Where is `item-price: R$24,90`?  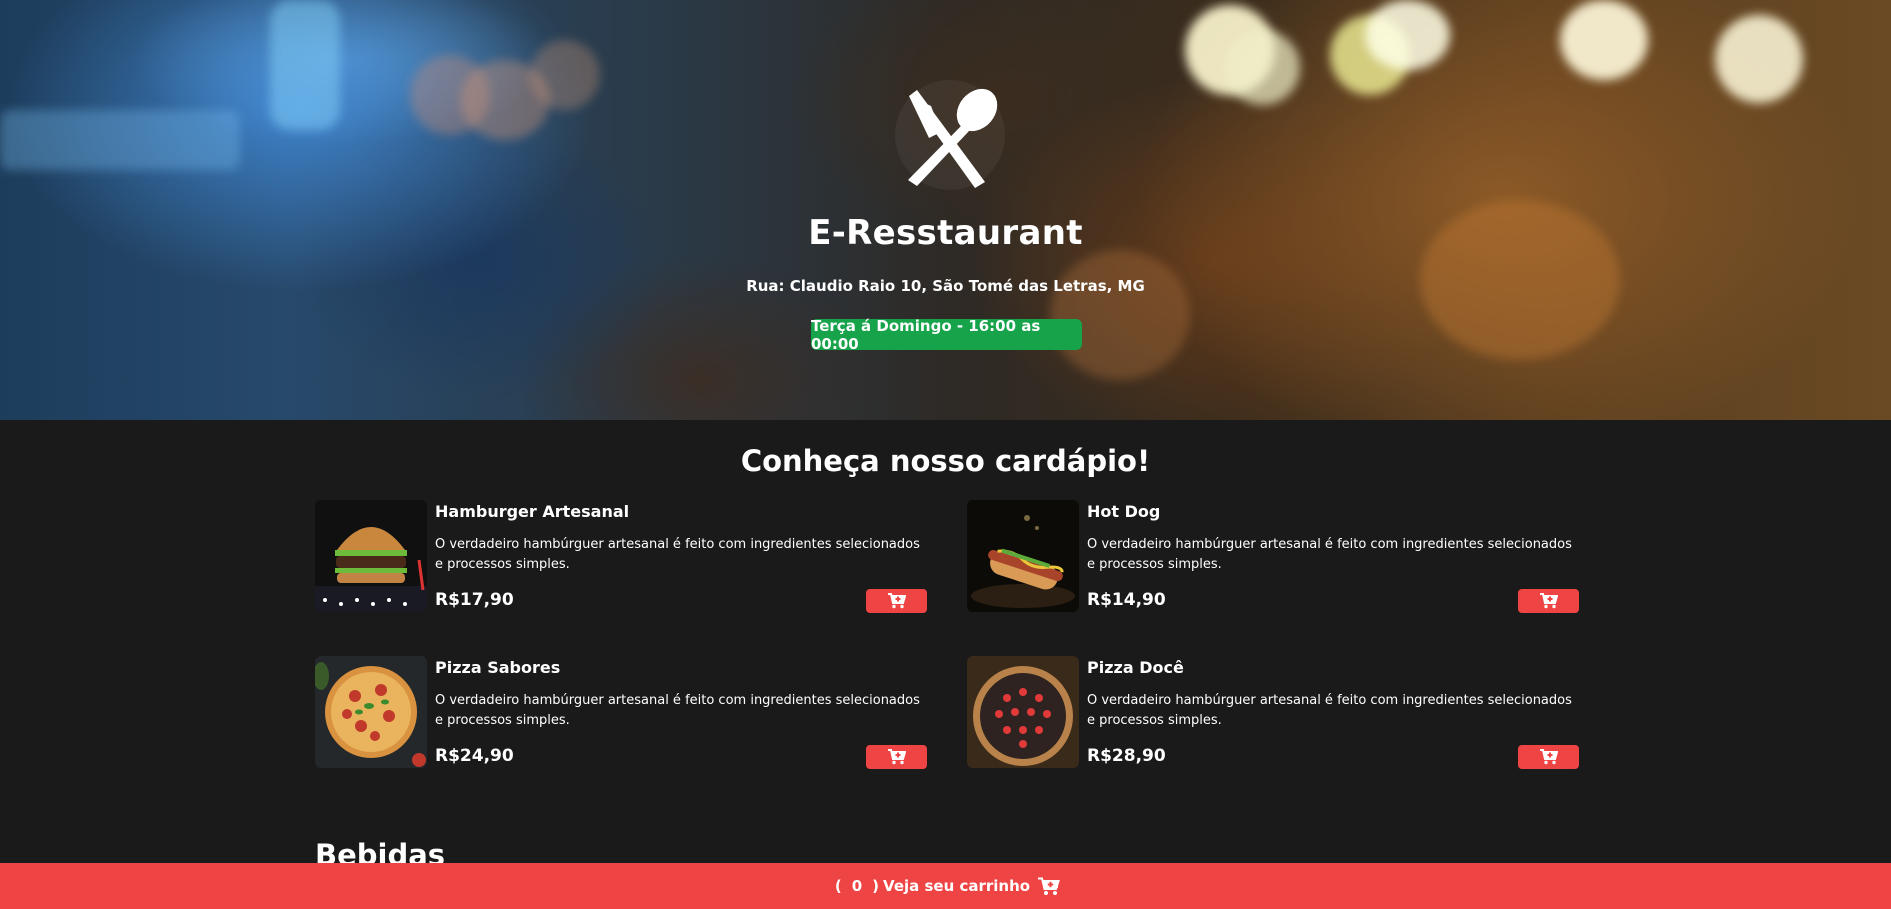 item-price: R$24,90 is located at coordinates (474, 756).